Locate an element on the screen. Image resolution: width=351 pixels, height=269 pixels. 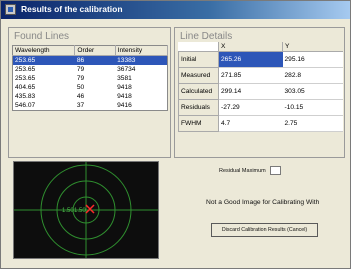
cell-y: 303.05 is located at coordinates (312, 91).